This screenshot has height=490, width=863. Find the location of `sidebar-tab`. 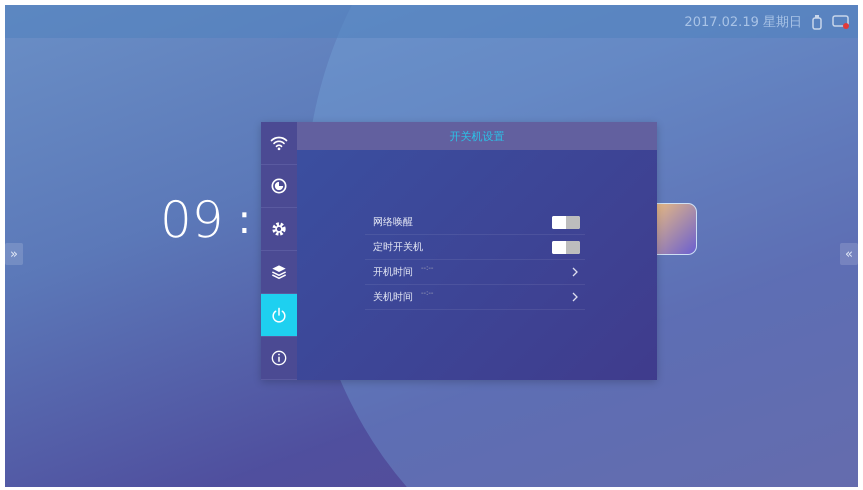

sidebar-tab is located at coordinates (279, 315).